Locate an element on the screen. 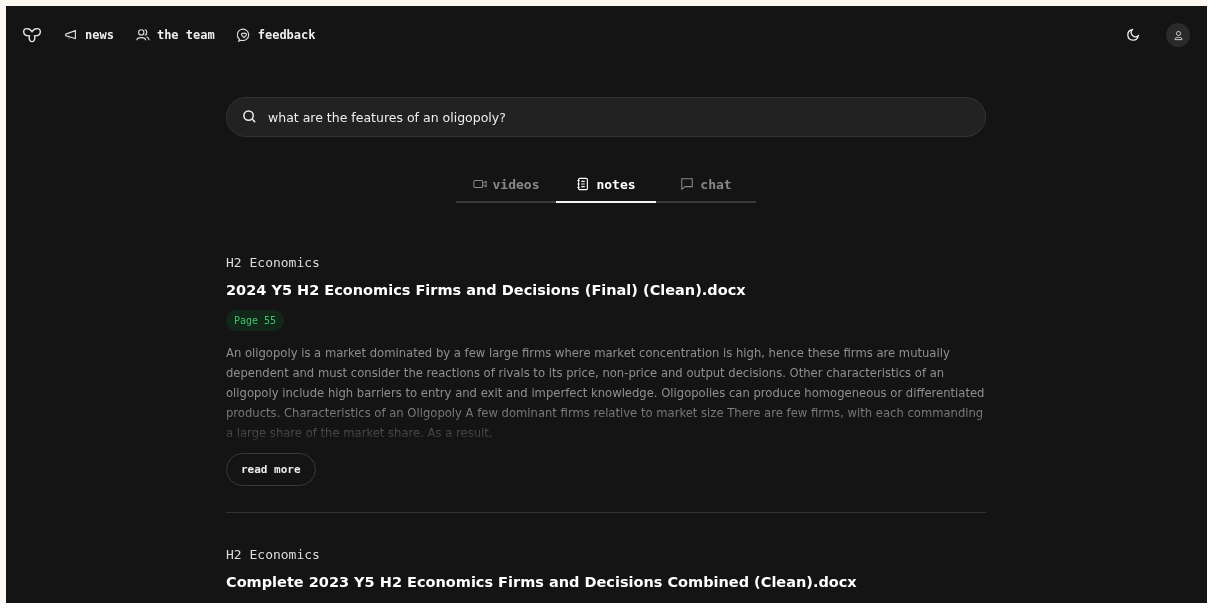 This screenshot has height=603, width=1207. document-title: Complete 2023 Y5 H2 Economics Firms and Decisions Combined (Clean).docx is located at coordinates (541, 582).